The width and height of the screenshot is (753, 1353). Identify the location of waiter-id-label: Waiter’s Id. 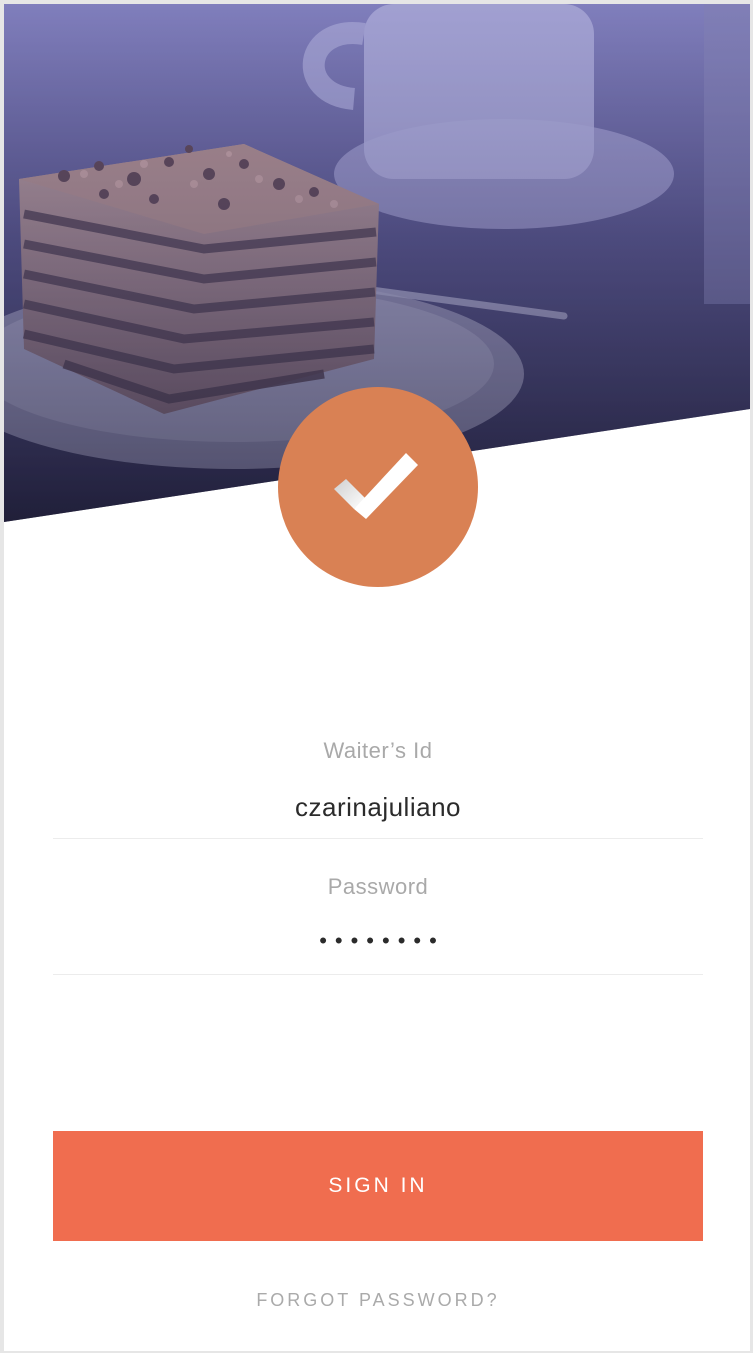
(378, 750).